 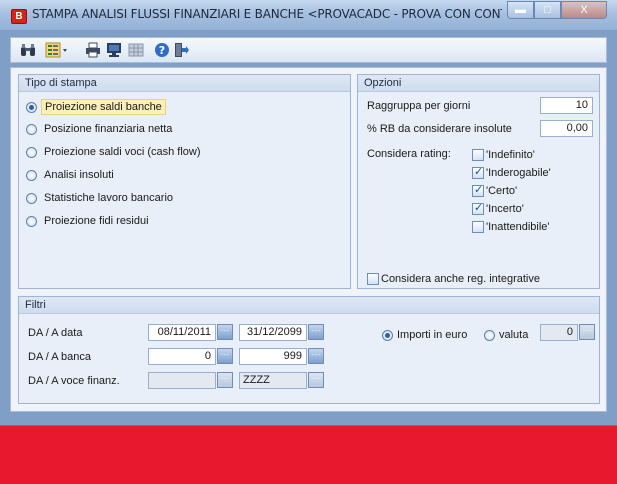 I want to click on rating-label: Considera rating:, so click(x=409, y=154).